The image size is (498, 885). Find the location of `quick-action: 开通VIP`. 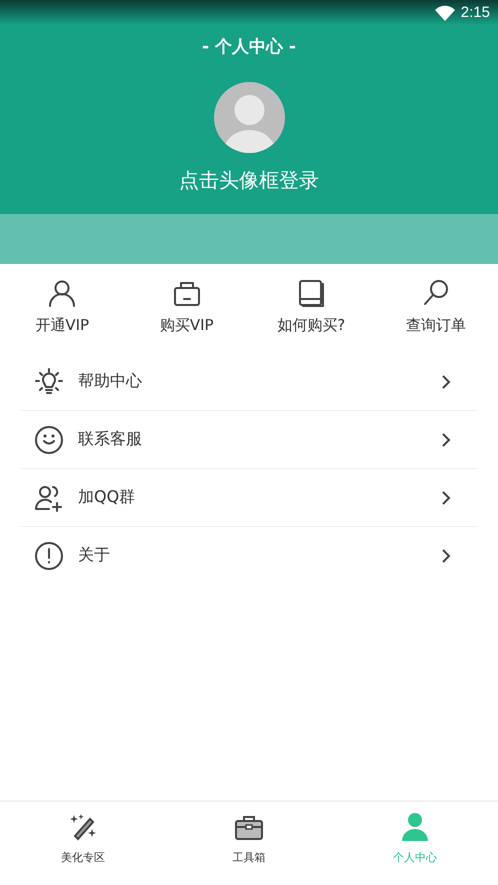

quick-action: 开通VIP is located at coordinates (62, 306).